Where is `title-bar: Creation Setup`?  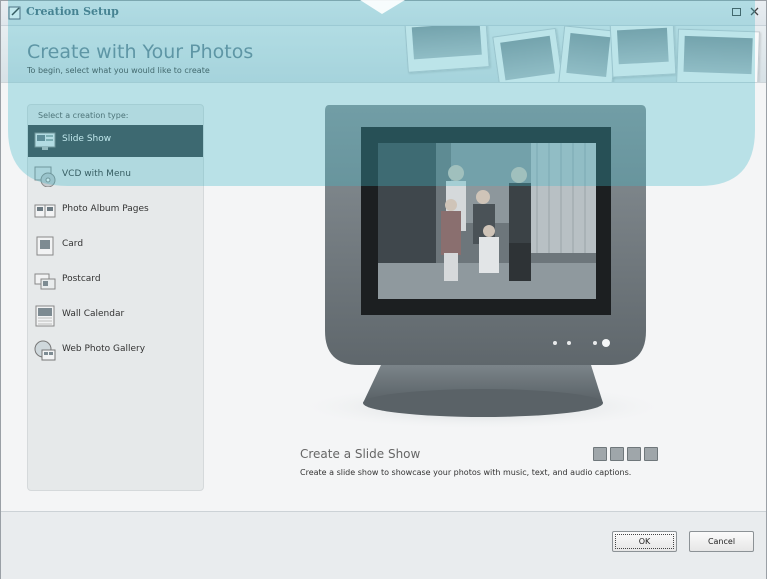 title-bar: Creation Setup is located at coordinates (383, 13).